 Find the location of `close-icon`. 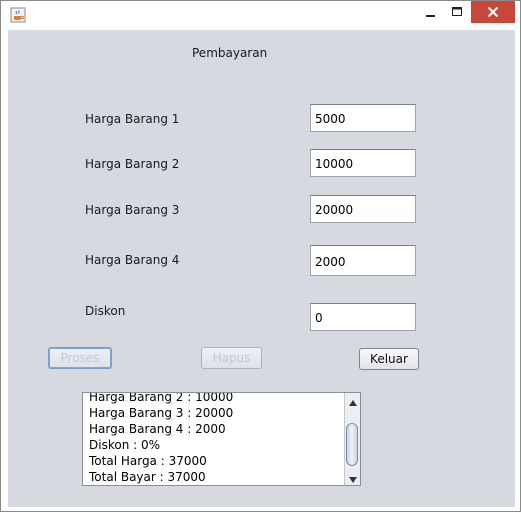

close-icon is located at coordinates (493, 12).